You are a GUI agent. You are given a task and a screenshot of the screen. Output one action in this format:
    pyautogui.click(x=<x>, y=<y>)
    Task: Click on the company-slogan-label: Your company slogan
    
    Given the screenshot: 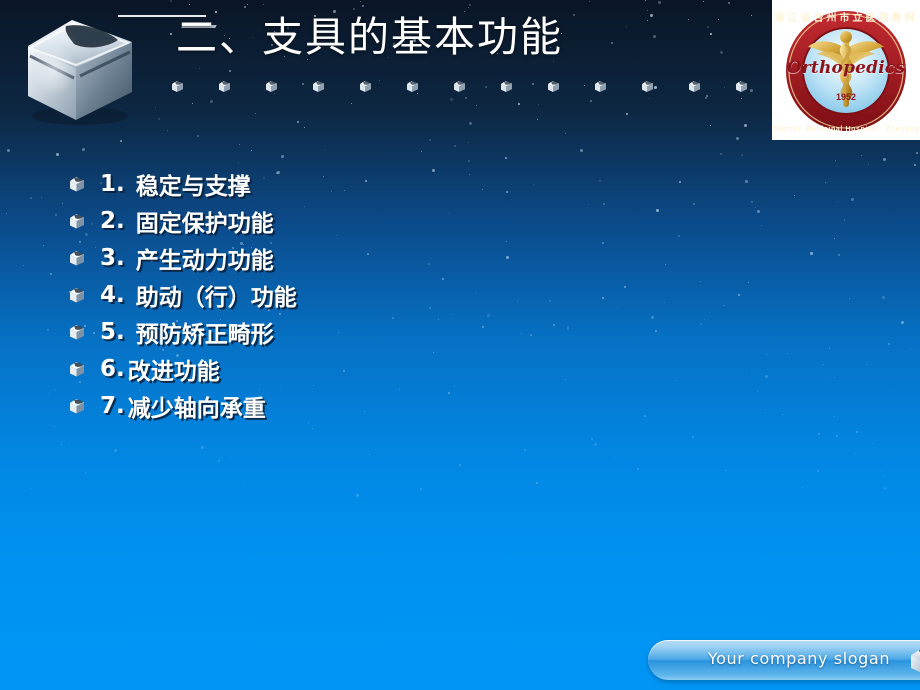 What is the action you would take?
    pyautogui.click(x=799, y=658)
    